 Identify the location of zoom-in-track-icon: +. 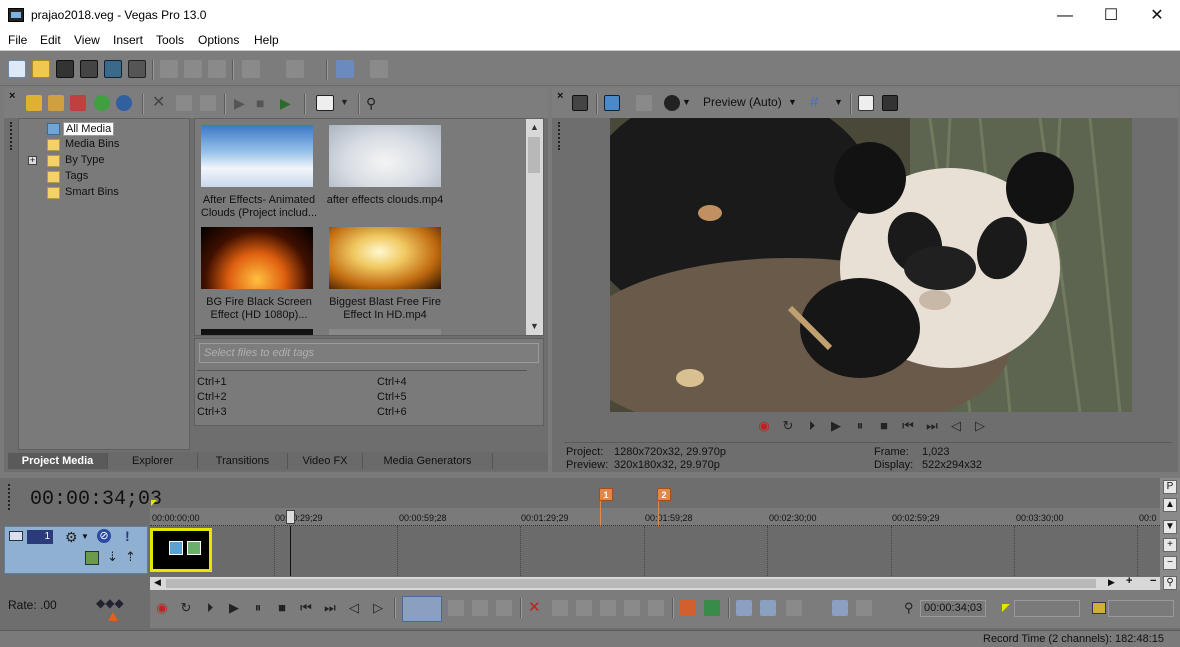
(1170, 545).